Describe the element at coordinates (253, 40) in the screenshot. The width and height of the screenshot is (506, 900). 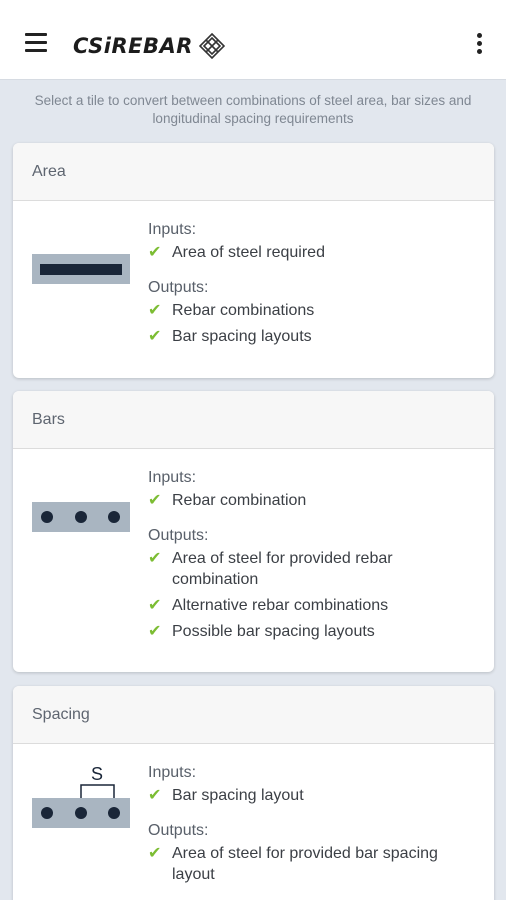
I see `app-bar: CSiREBAR` at that location.